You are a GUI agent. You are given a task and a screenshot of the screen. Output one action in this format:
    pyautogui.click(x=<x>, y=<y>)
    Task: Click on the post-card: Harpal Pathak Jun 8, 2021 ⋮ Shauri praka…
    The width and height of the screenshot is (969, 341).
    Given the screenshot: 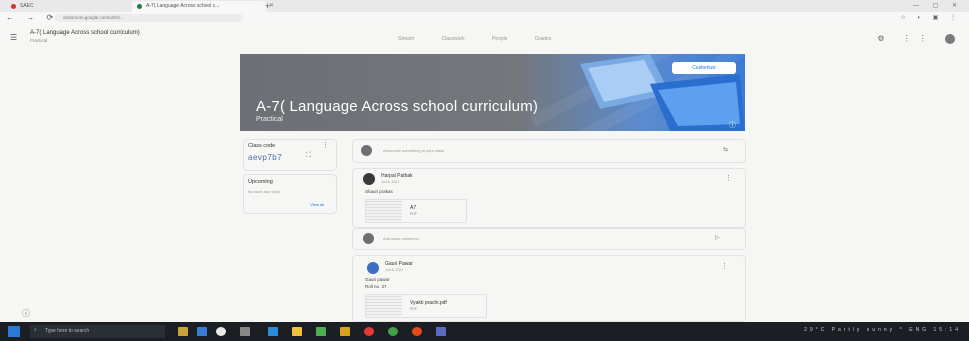 What is the action you would take?
    pyautogui.click(x=549, y=198)
    